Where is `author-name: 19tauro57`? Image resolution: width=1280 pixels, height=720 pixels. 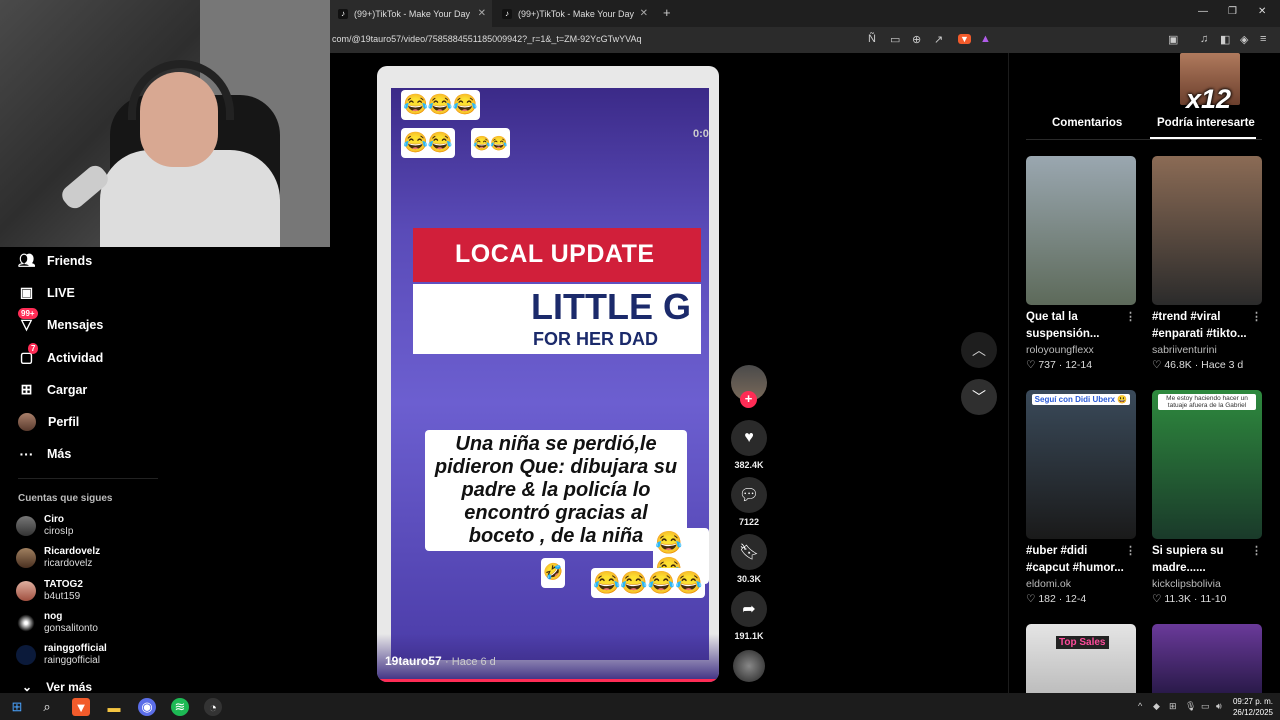 author-name: 19tauro57 is located at coordinates (413, 661).